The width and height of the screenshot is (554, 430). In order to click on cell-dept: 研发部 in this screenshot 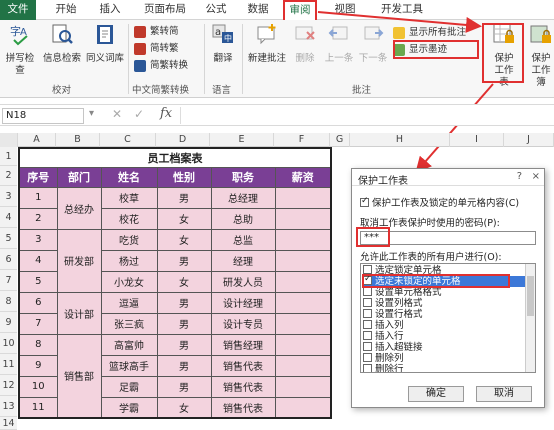, I will do `click(79, 260)`.